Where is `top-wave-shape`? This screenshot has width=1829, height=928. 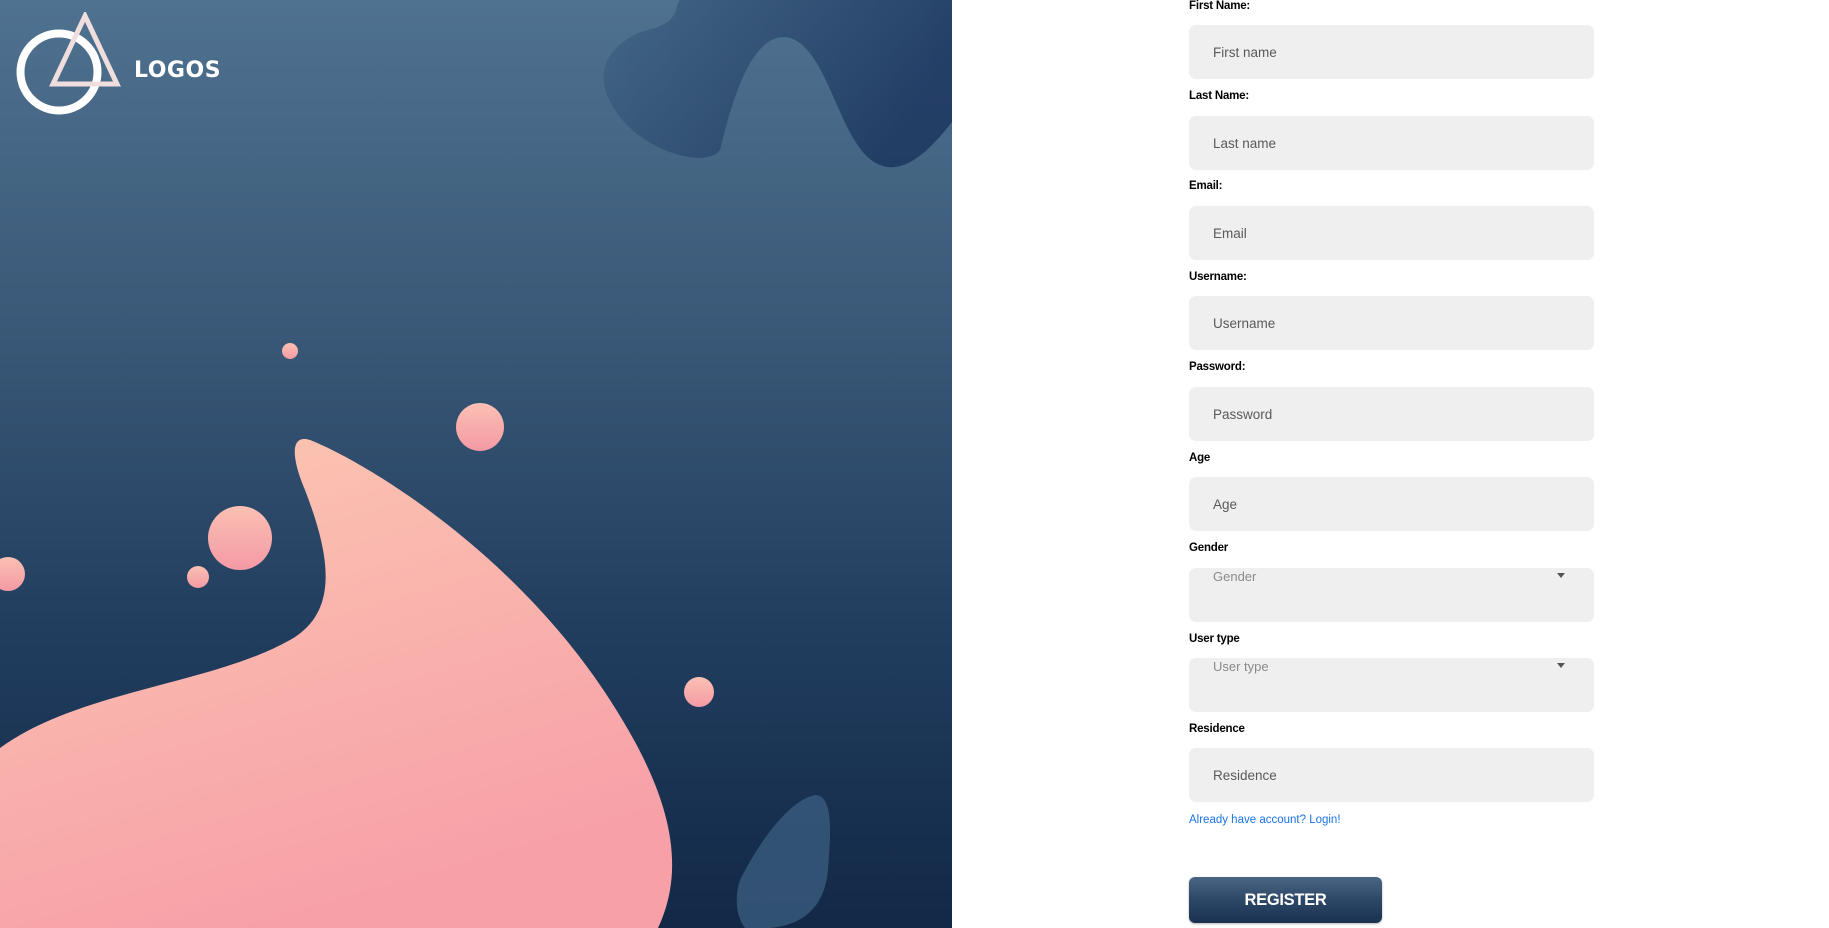 top-wave-shape is located at coordinates (777, 84).